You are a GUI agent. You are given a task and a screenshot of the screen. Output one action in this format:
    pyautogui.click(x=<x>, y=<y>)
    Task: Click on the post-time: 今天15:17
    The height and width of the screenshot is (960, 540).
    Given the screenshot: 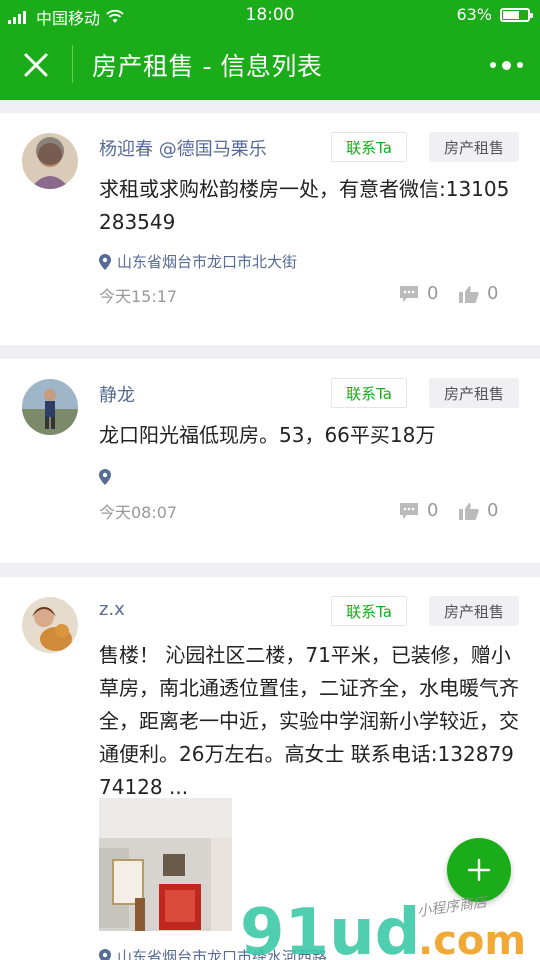 What is the action you would take?
    pyautogui.click(x=138, y=296)
    